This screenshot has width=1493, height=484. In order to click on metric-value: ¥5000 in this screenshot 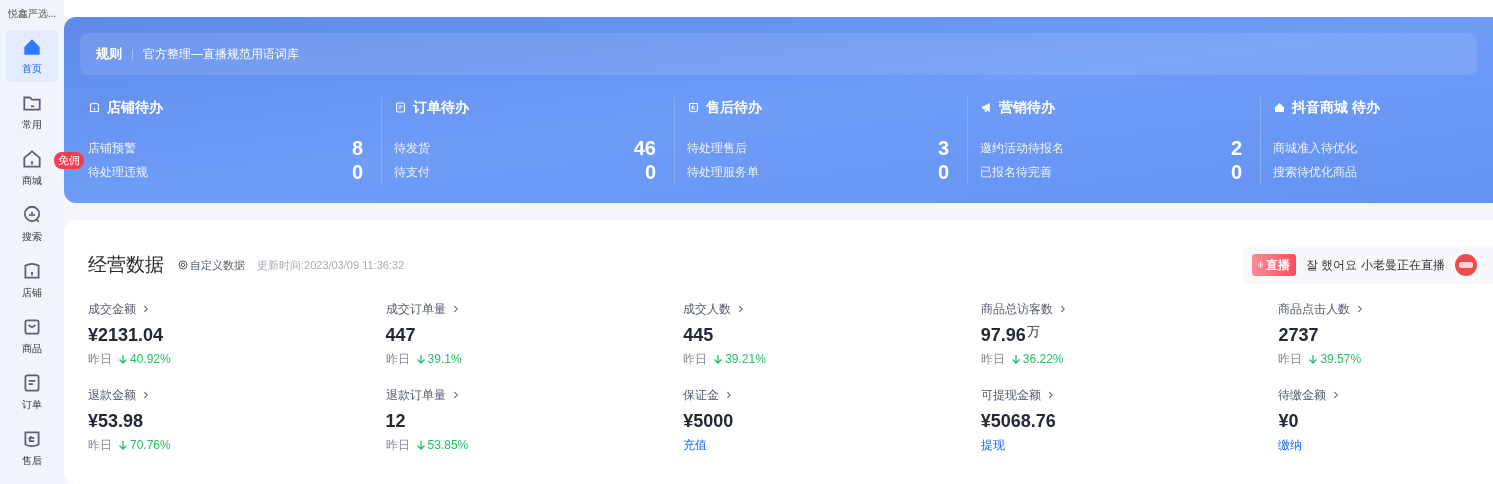, I will do `click(708, 421)`.